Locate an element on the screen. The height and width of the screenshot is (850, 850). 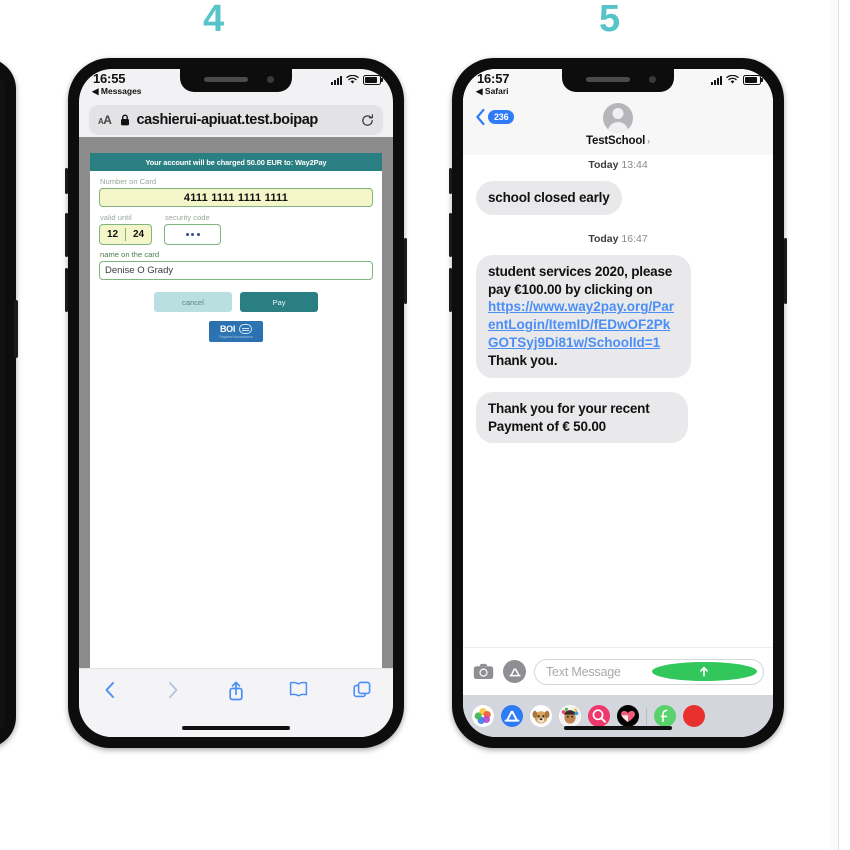
timestamp-day: Today is located at coordinates (603, 165).